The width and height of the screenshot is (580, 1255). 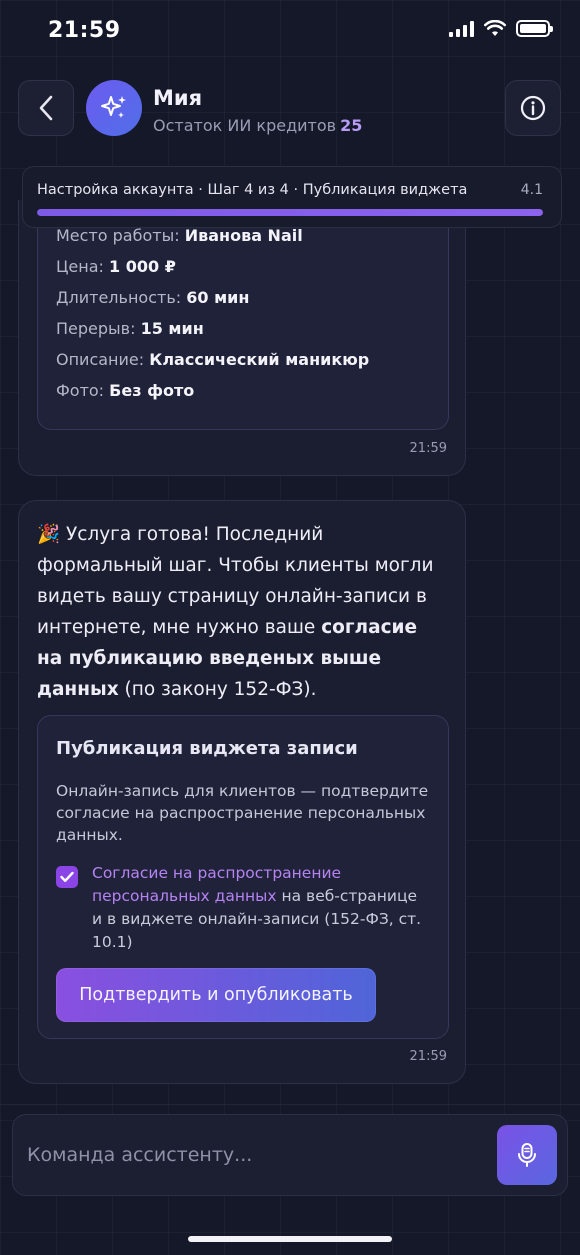 I want to click on status-time: 21:59, so click(x=84, y=30).